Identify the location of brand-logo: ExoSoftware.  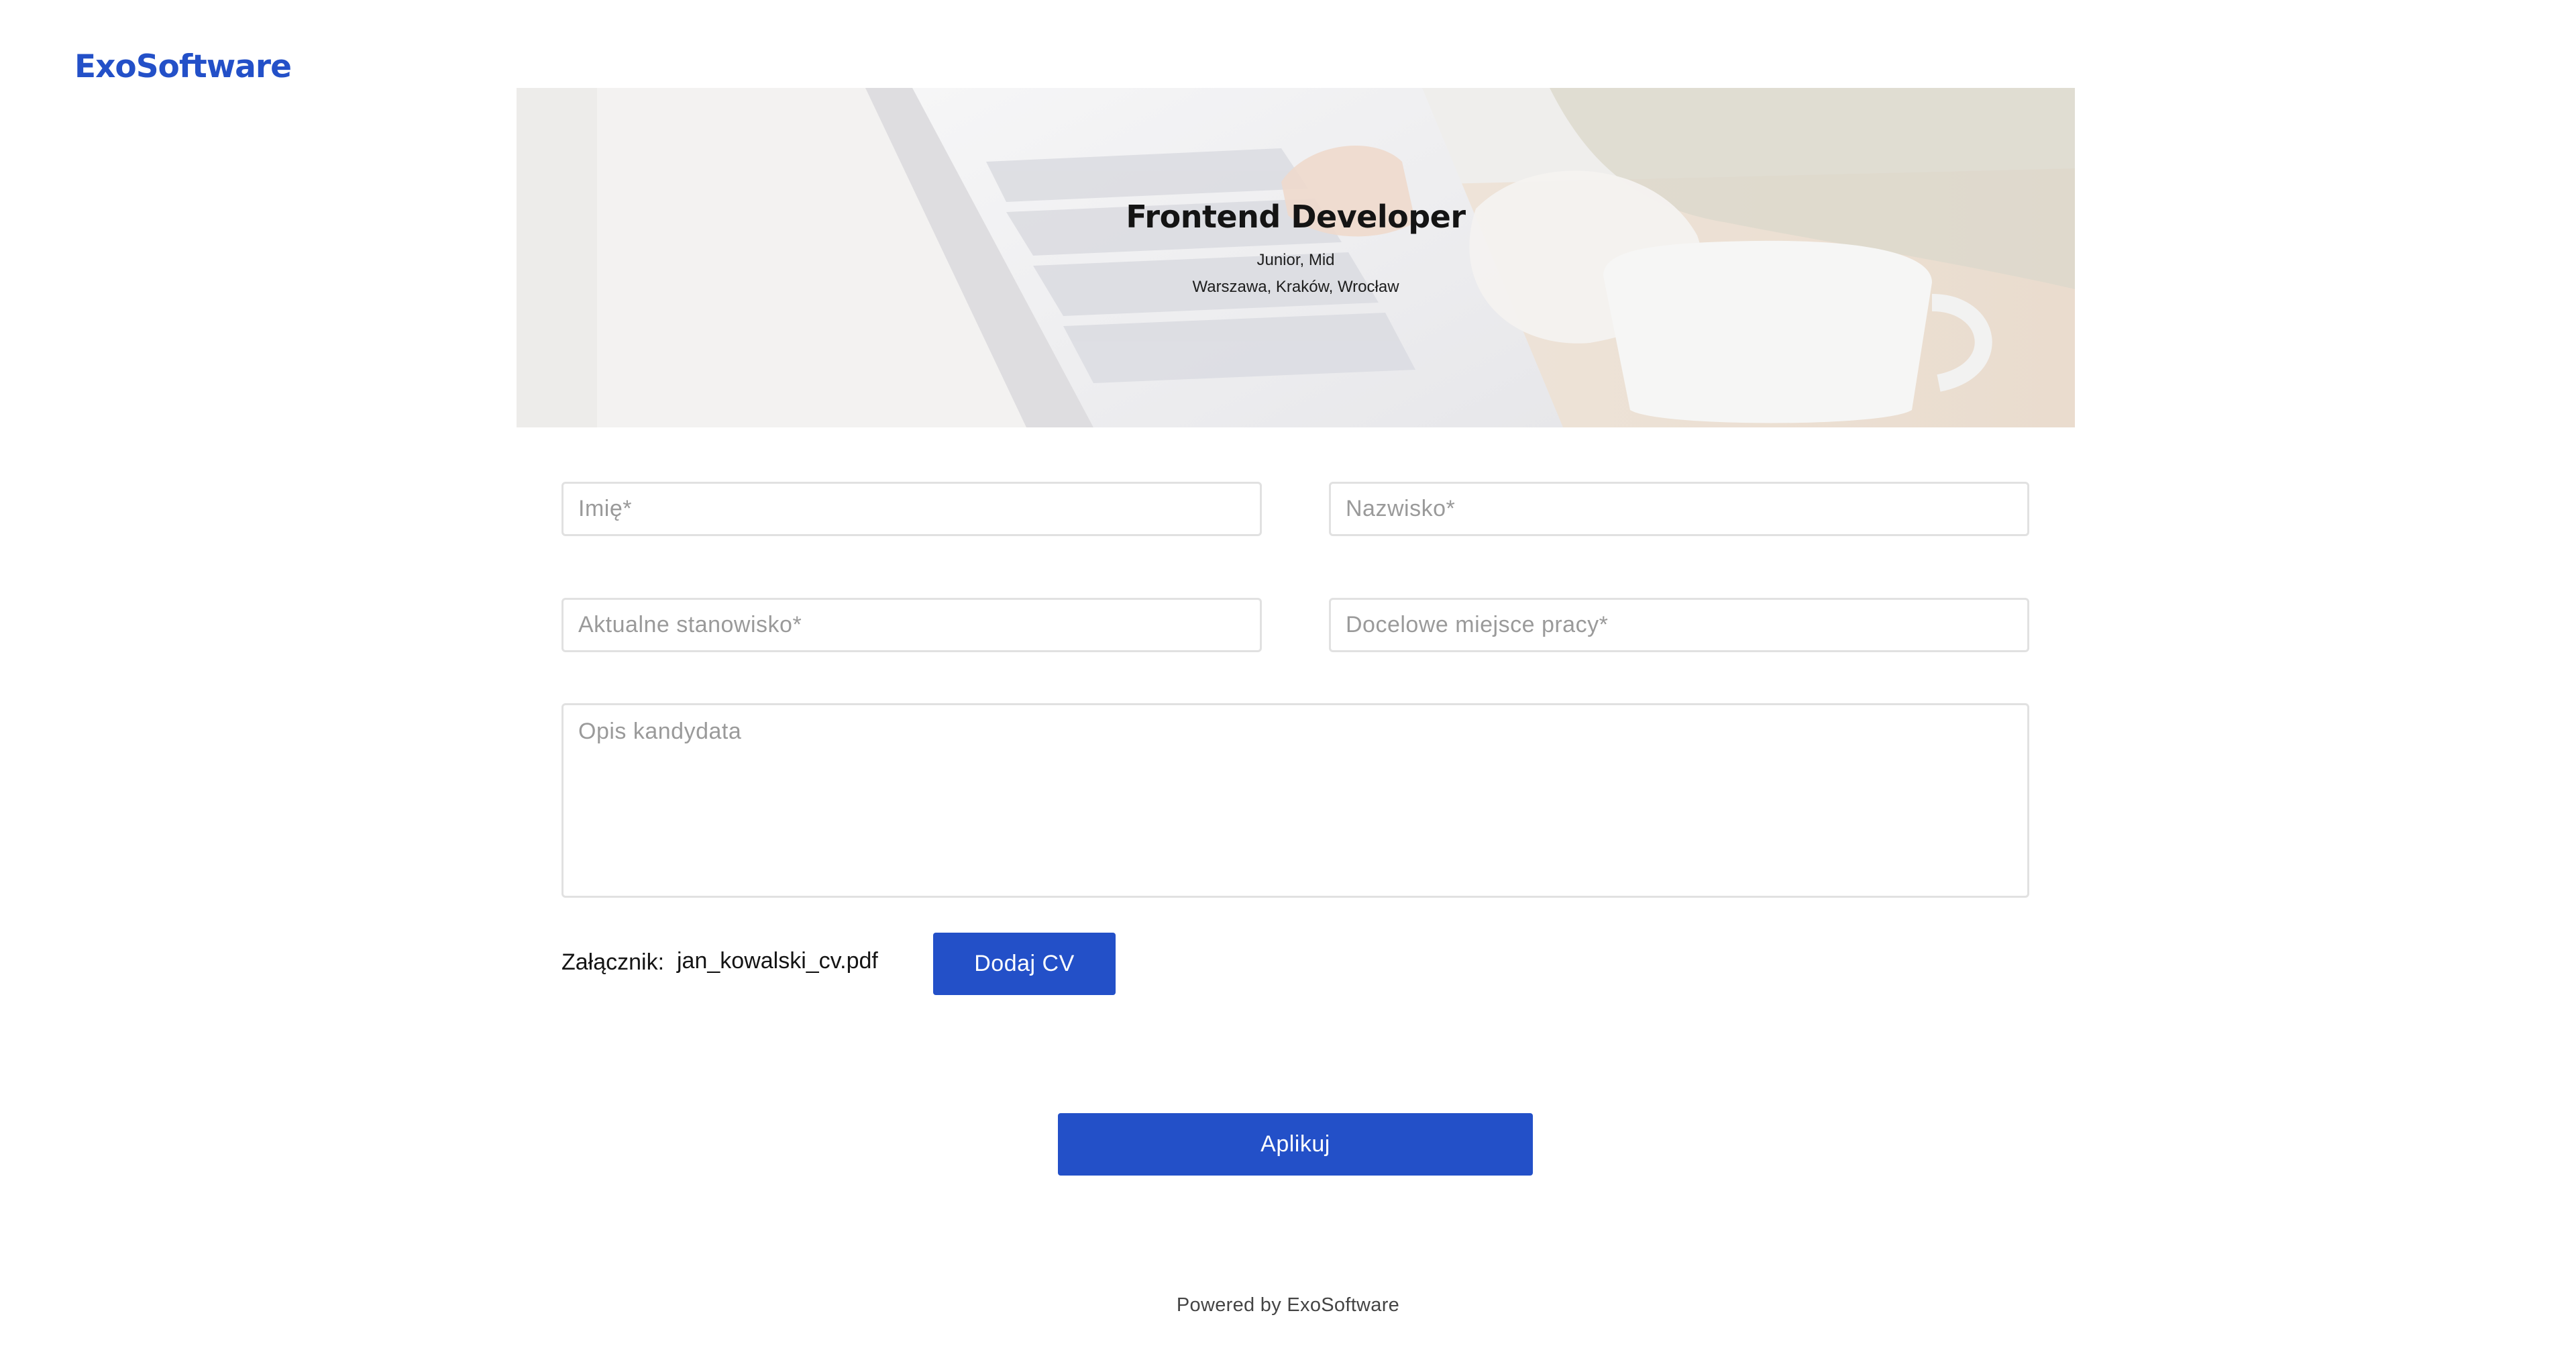
(183, 66).